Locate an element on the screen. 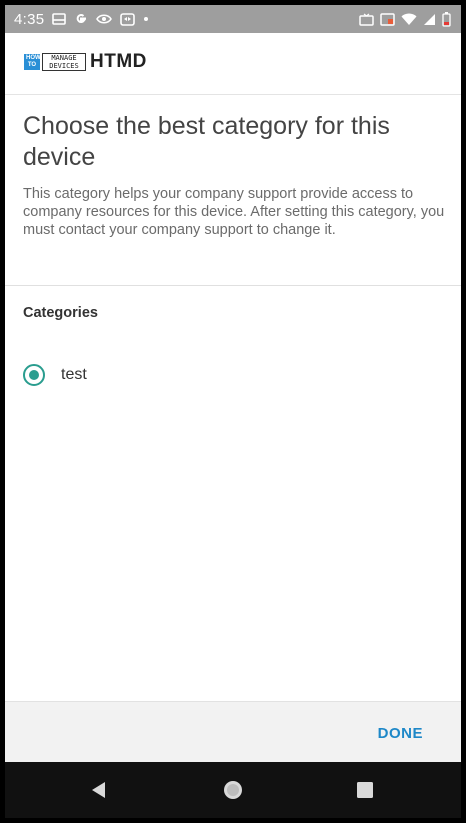  categories-label: Categories is located at coordinates (60, 313).